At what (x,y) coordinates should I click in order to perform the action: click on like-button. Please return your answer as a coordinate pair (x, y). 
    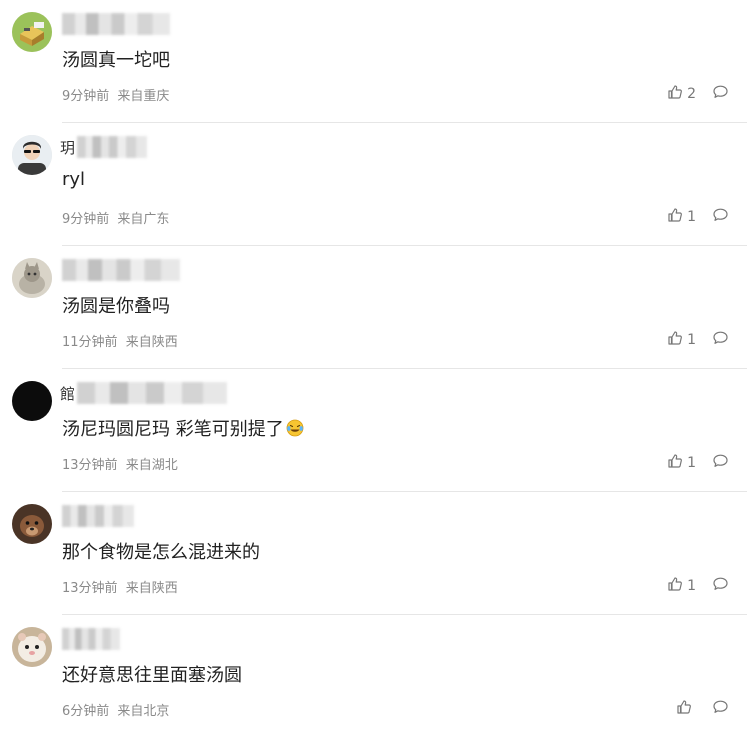
    Looking at the image, I should click on (686, 709).